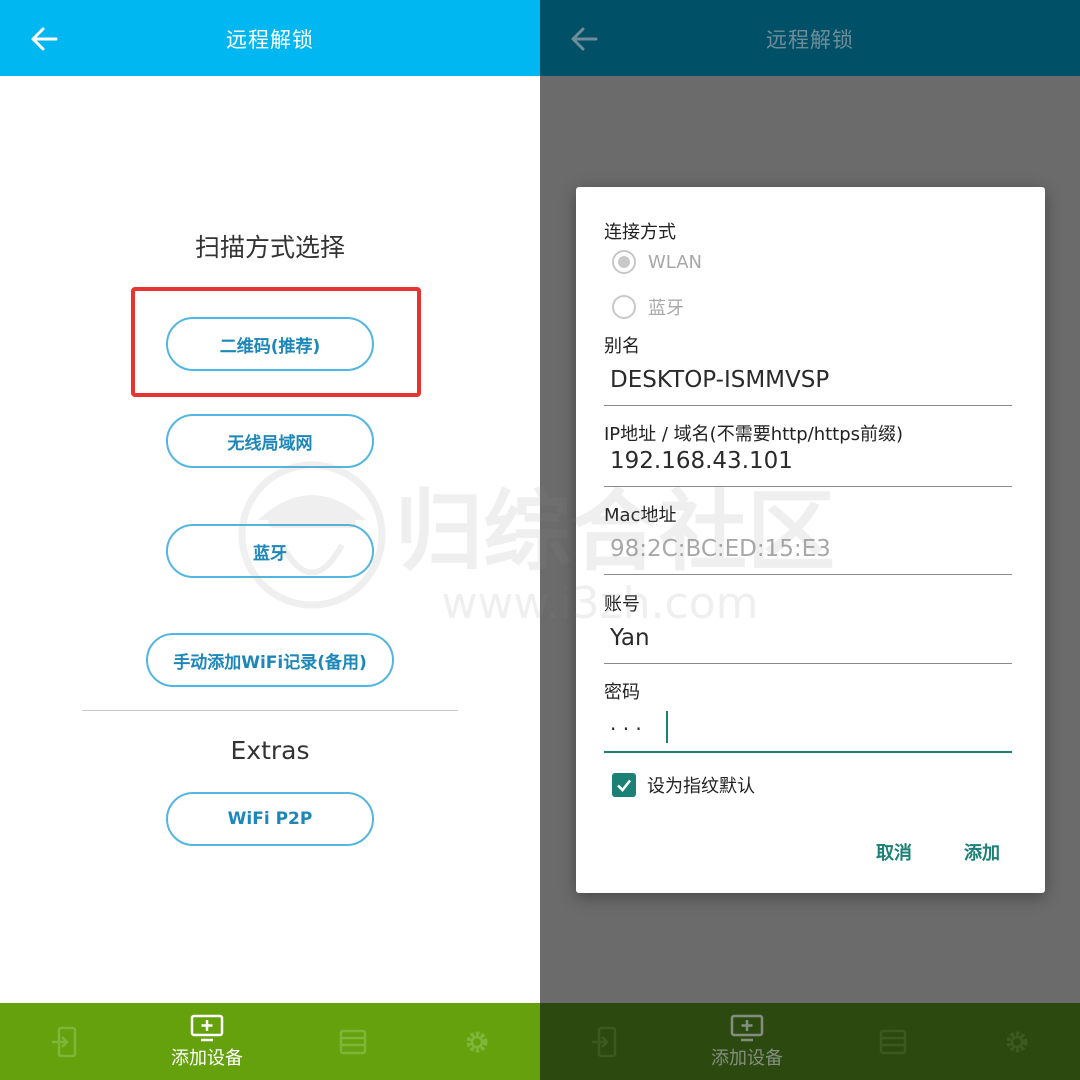  Describe the element at coordinates (626, 729) in the screenshot. I see `password-value: · · ·` at that location.